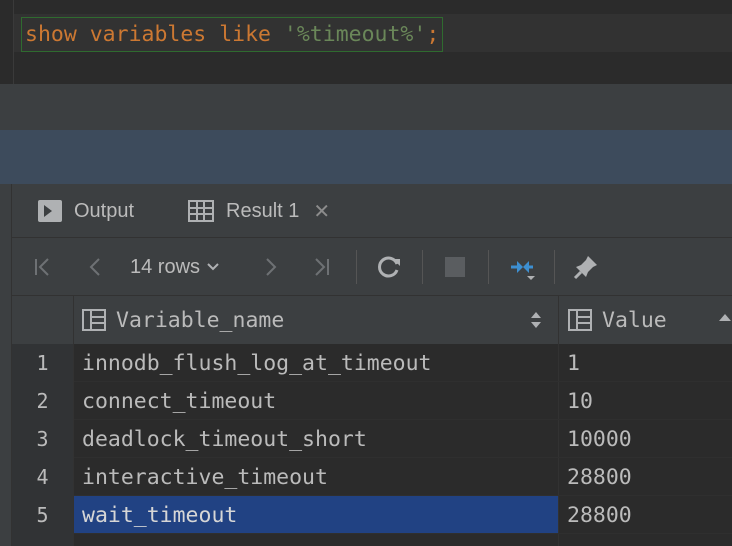  Describe the element at coordinates (245, 34) in the screenshot. I see `keyword-like: like` at that location.